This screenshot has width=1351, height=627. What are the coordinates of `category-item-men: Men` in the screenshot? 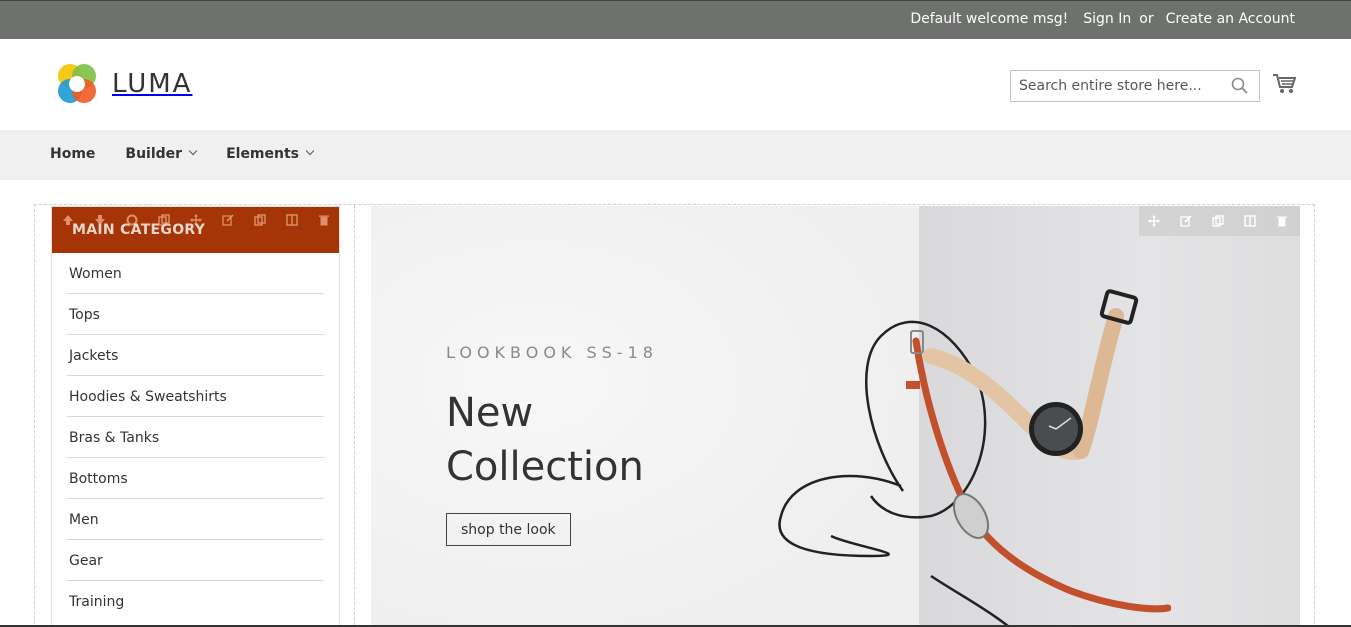 It's located at (195, 519).